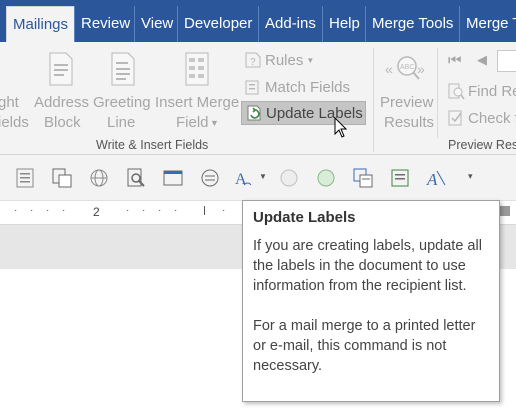 The image size is (516, 415). What do you see at coordinates (204, 210) in the screenshot?
I see `ruler-tick` at bounding box center [204, 210].